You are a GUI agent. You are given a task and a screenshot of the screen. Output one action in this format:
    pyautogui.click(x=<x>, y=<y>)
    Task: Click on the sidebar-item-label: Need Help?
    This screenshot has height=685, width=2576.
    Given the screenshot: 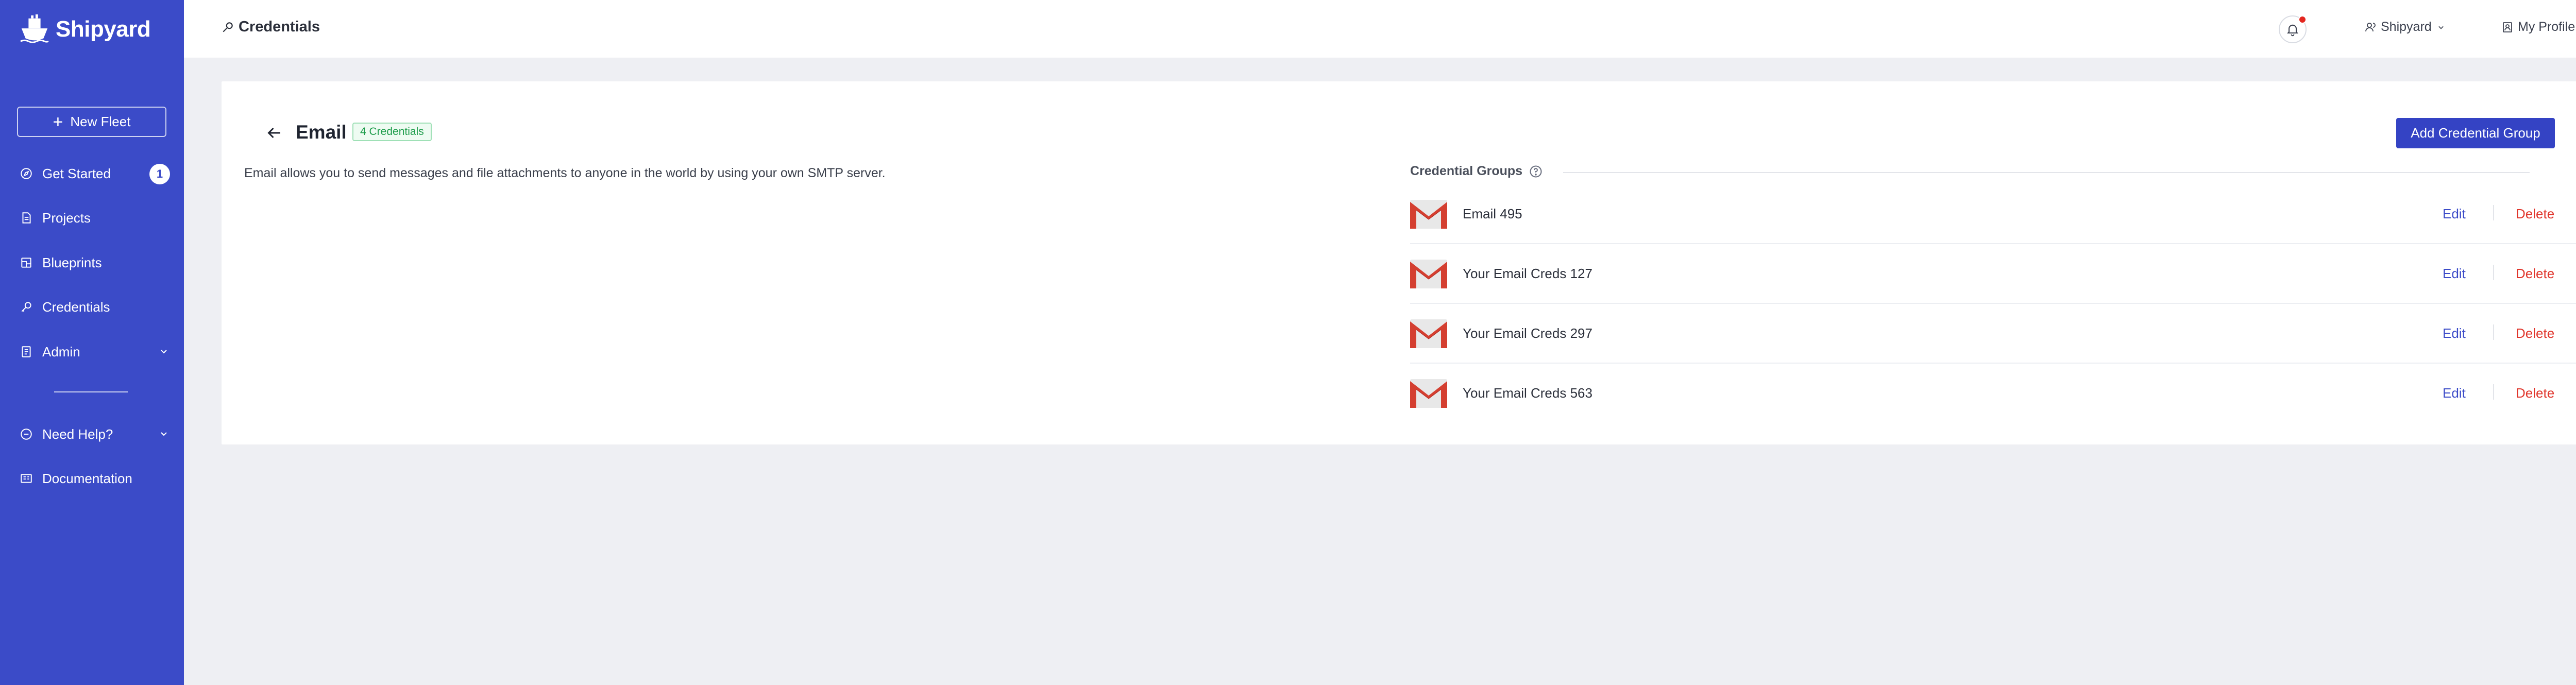 What is the action you would take?
    pyautogui.click(x=77, y=434)
    